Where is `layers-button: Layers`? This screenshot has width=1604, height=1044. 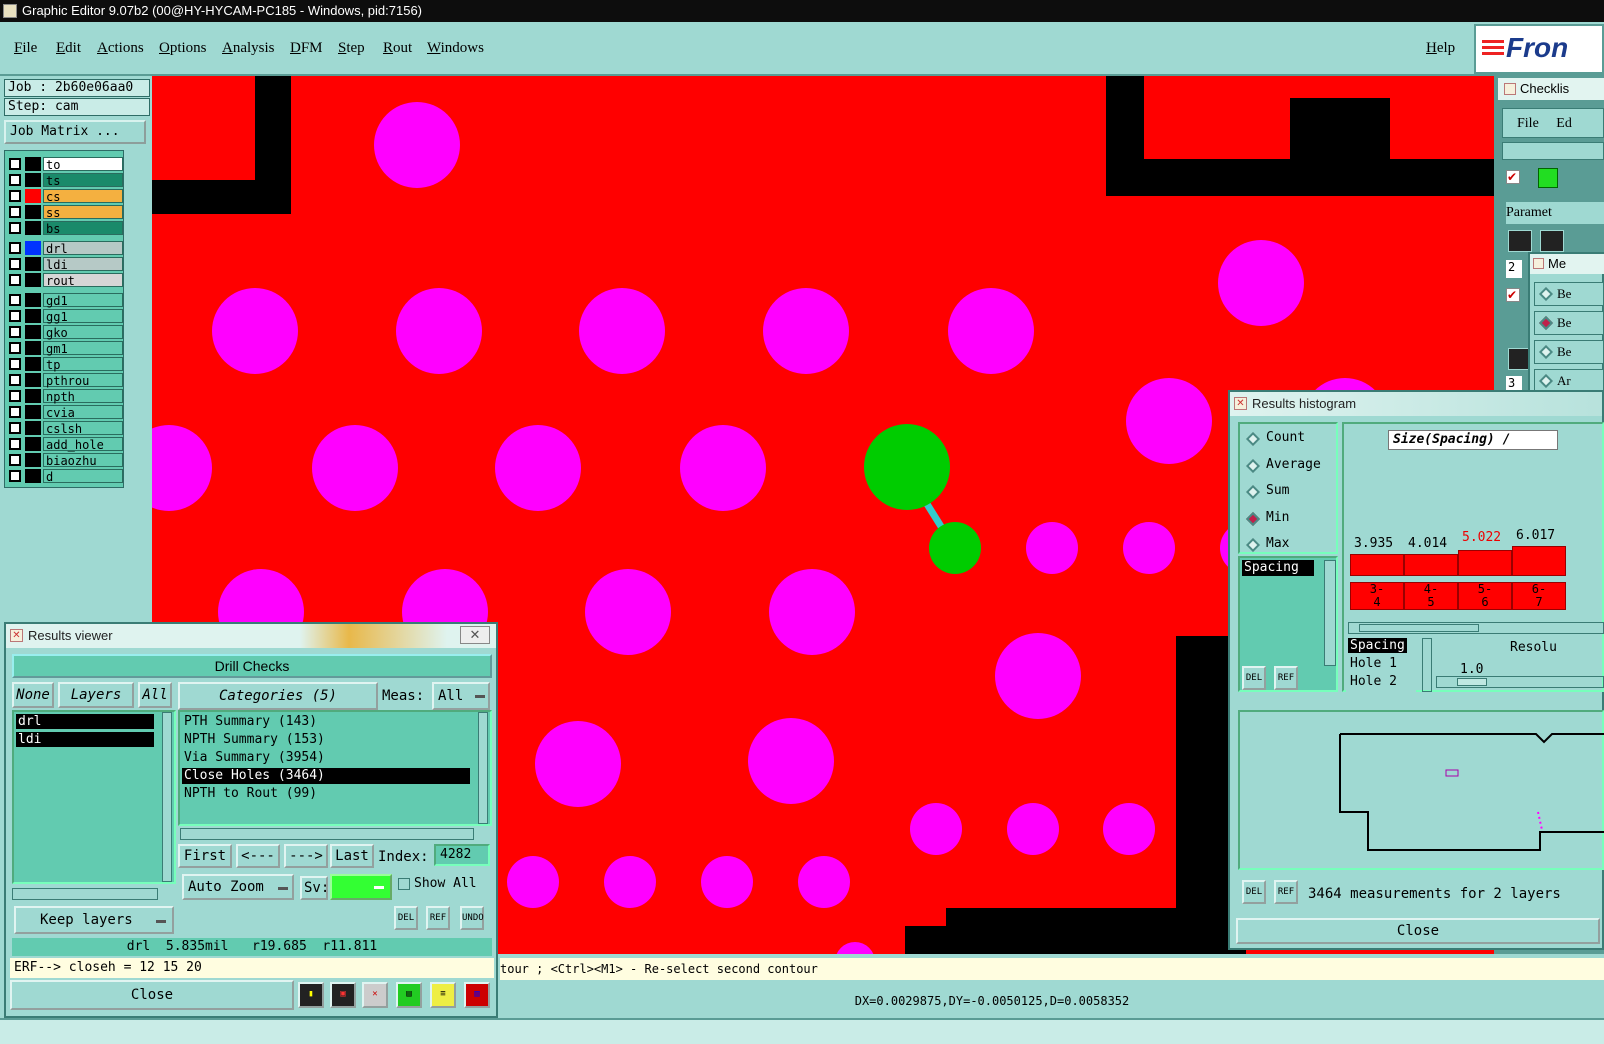
layers-button: Layers is located at coordinates (96, 695).